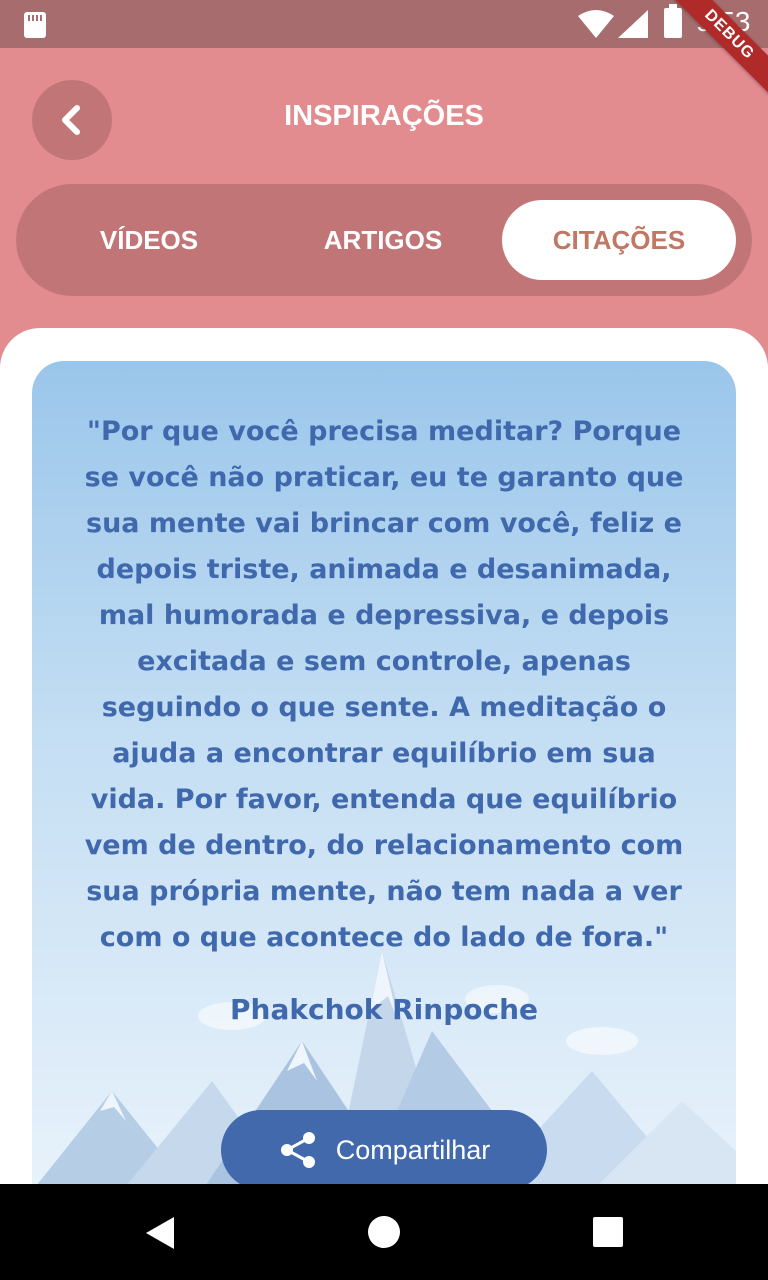 The width and height of the screenshot is (768, 1280). I want to click on quote-author: Phakchok Rinpoche, so click(384, 1009).